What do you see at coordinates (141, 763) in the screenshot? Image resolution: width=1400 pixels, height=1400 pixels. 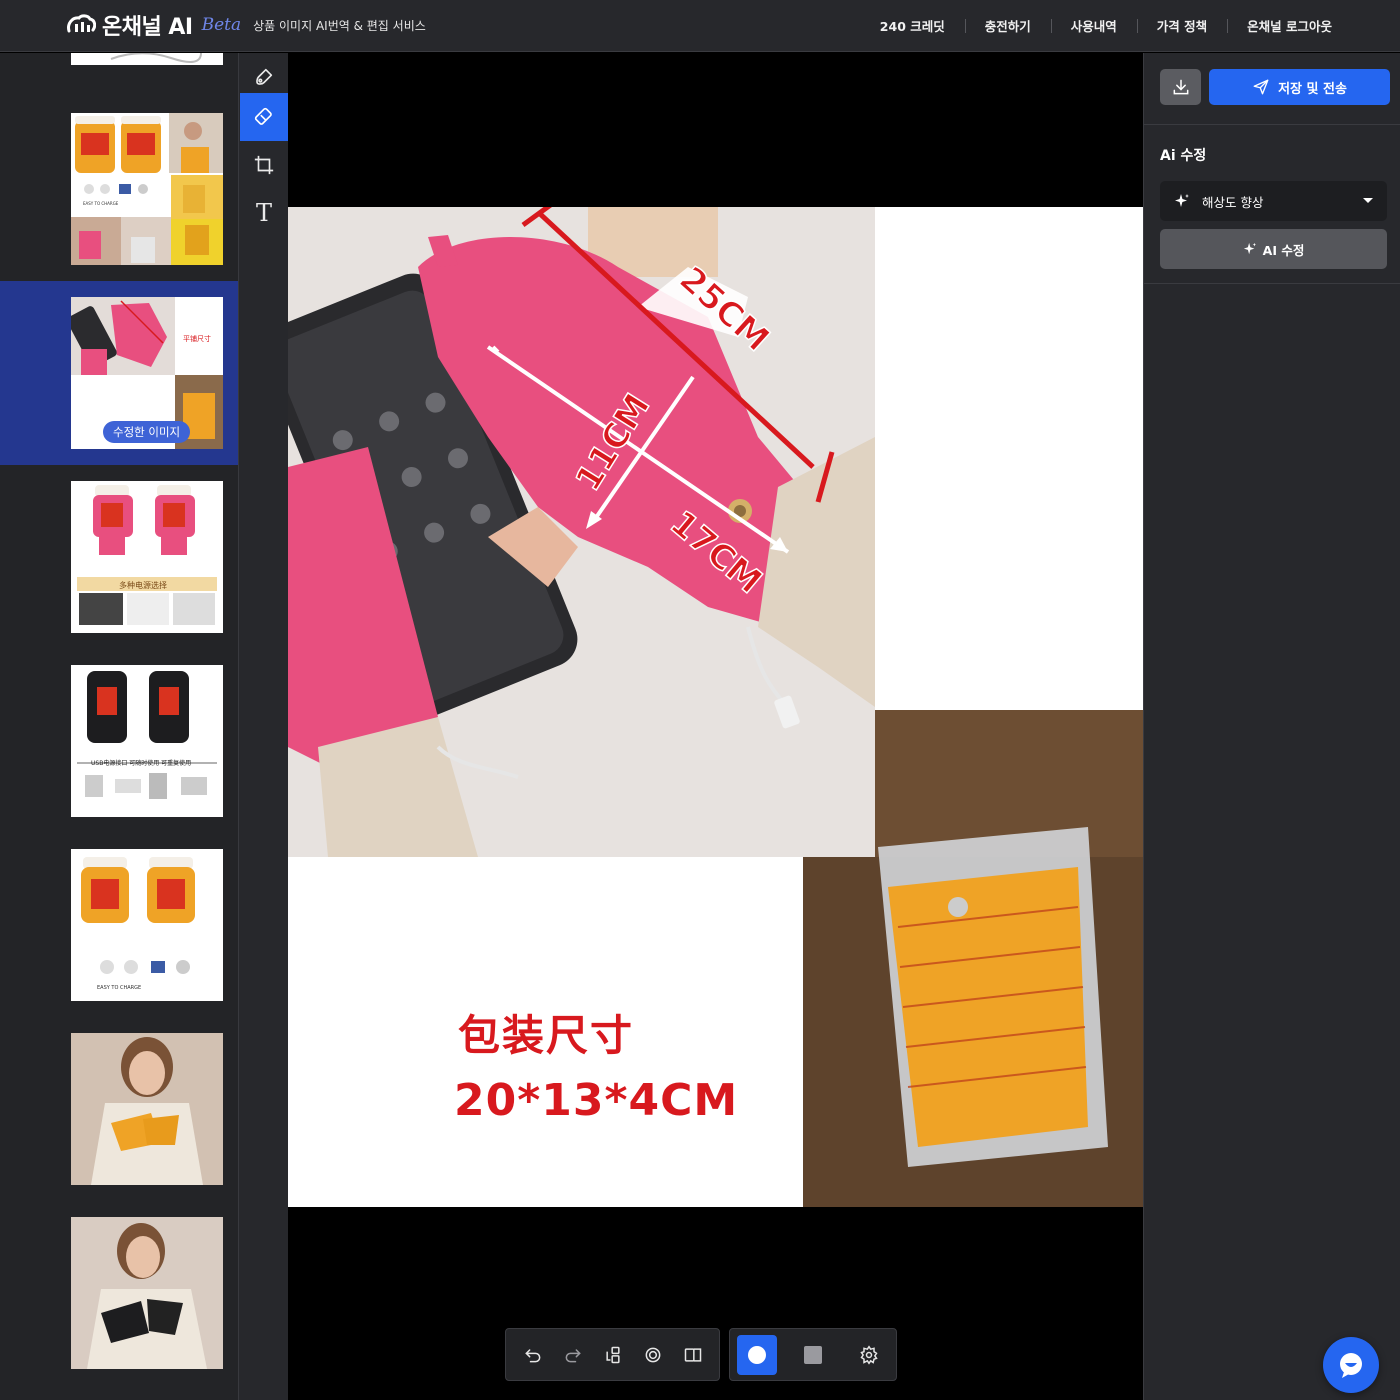 I see `thumb4-banner: USB电源接口 可随时使用 可重复使用` at bounding box center [141, 763].